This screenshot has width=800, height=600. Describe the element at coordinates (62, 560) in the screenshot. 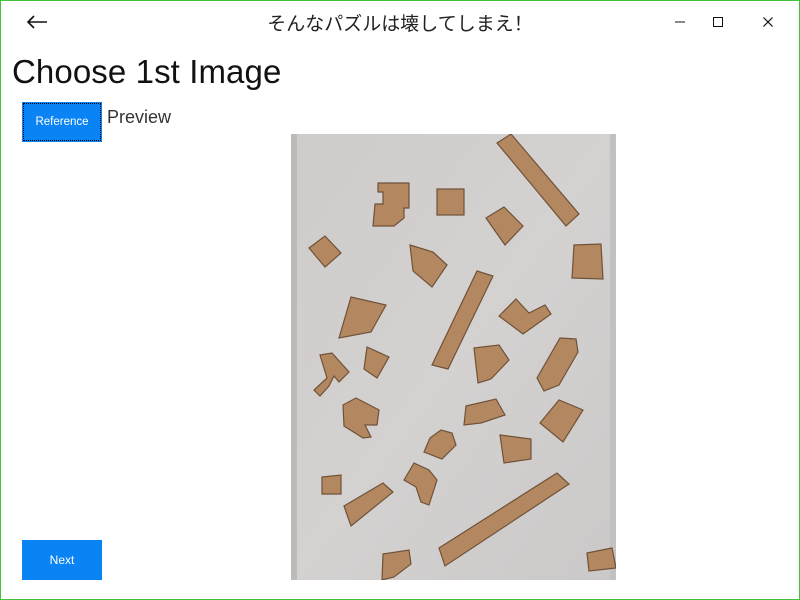

I see `next-button: Next` at that location.